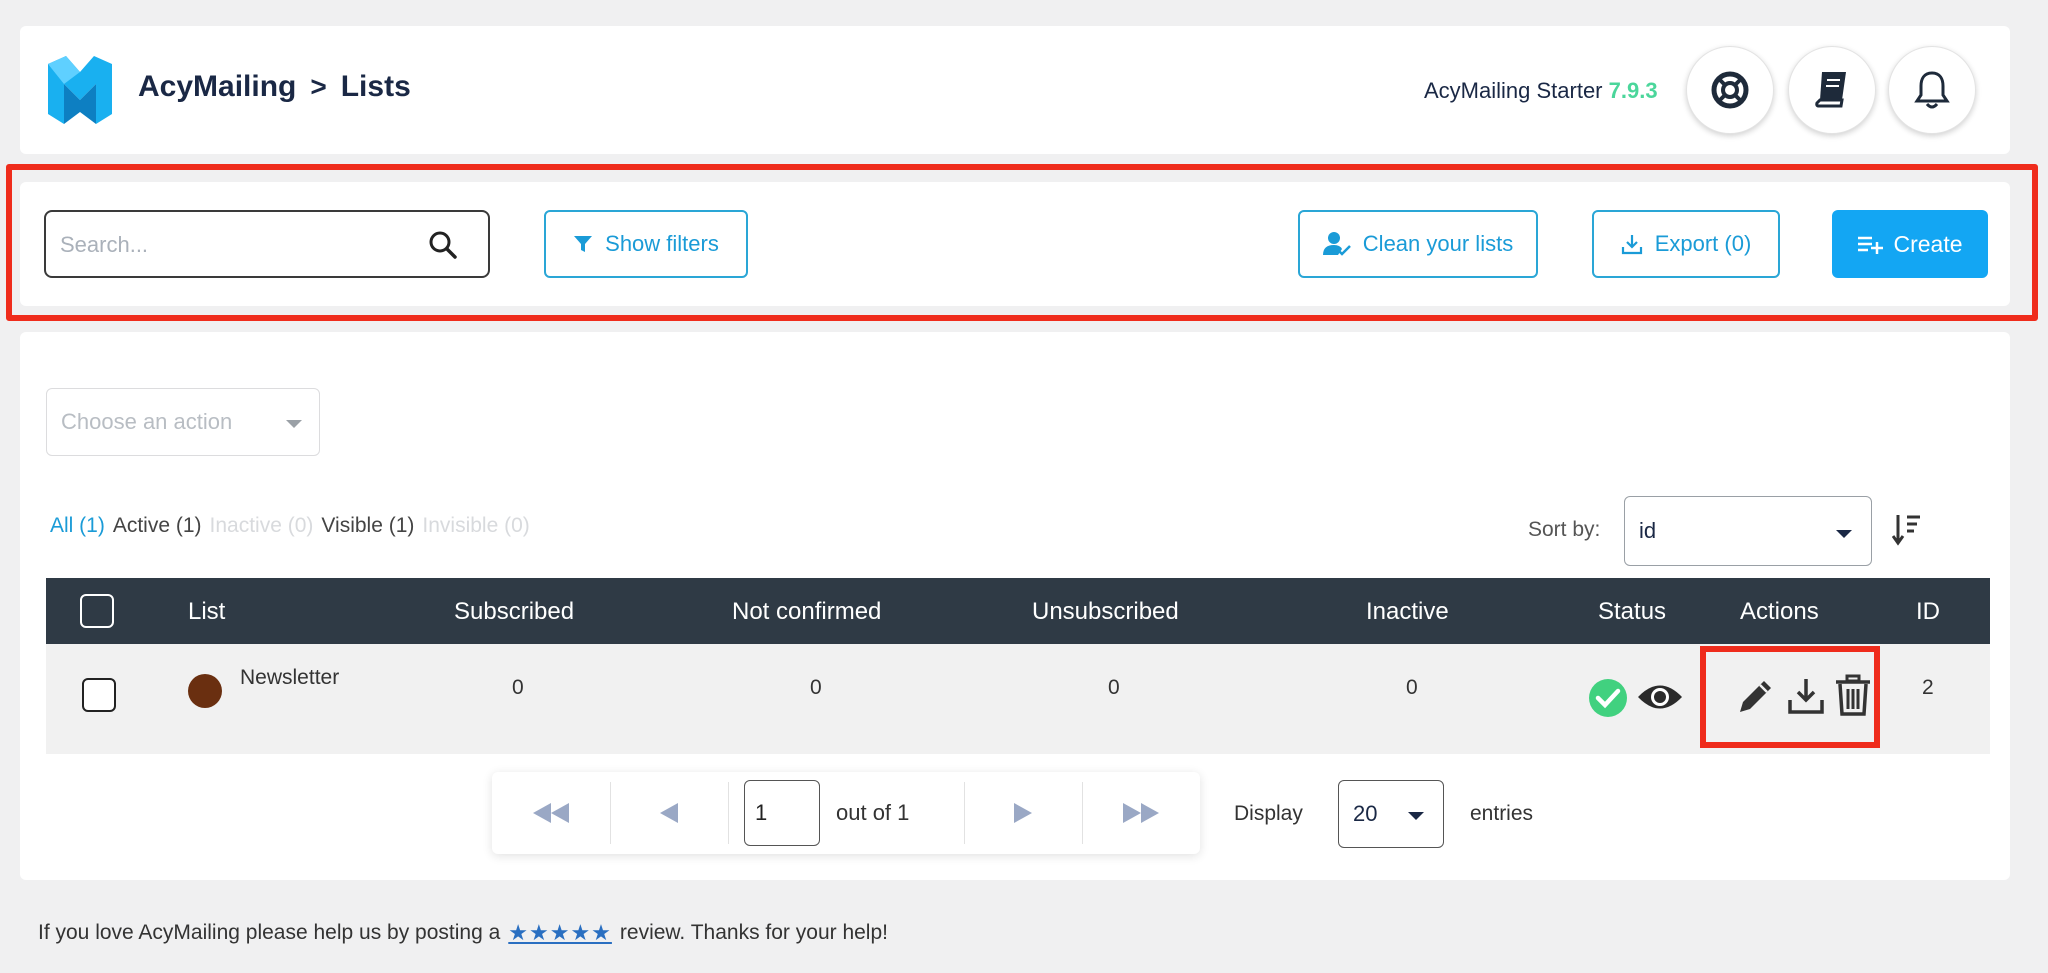 The width and height of the screenshot is (2048, 973). I want to click on previous-page-button, so click(669, 813).